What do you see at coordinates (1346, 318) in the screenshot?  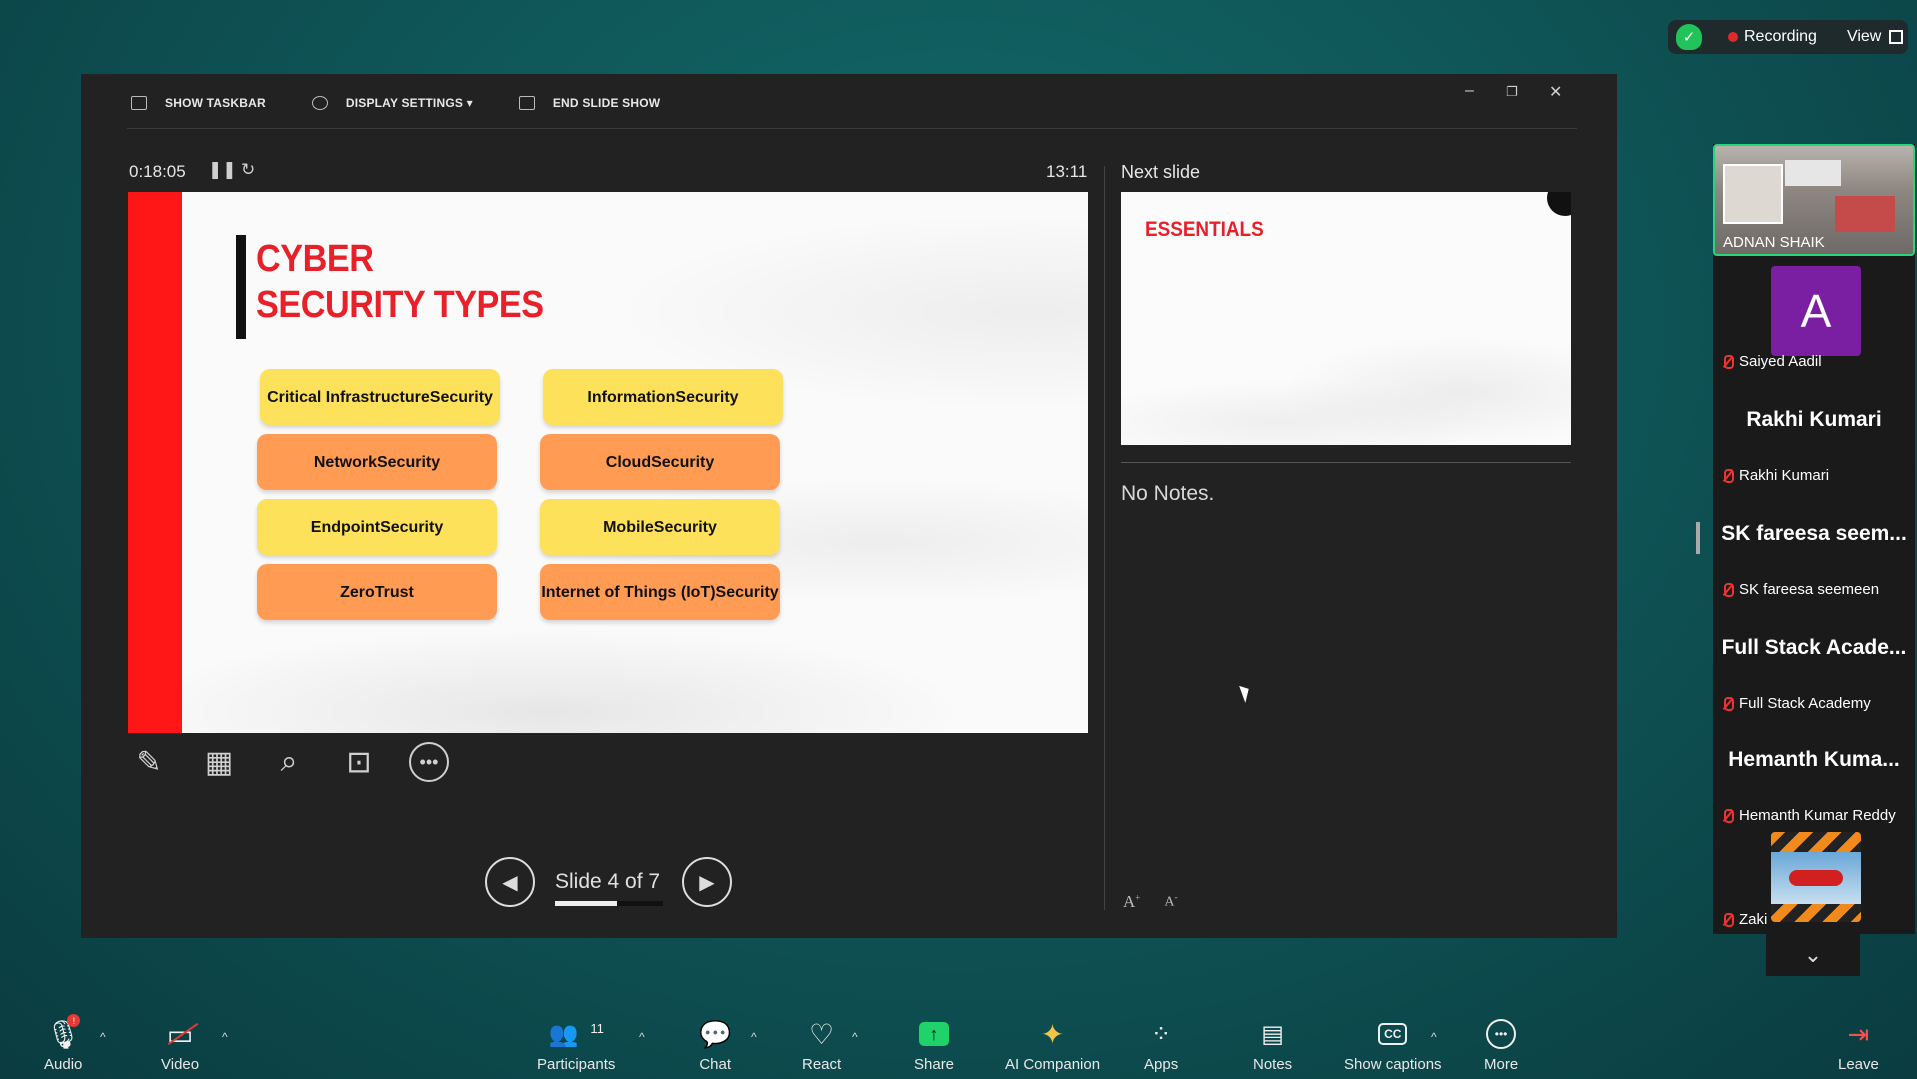 I see `next-slide-preview: ESSENTIALS` at bounding box center [1346, 318].